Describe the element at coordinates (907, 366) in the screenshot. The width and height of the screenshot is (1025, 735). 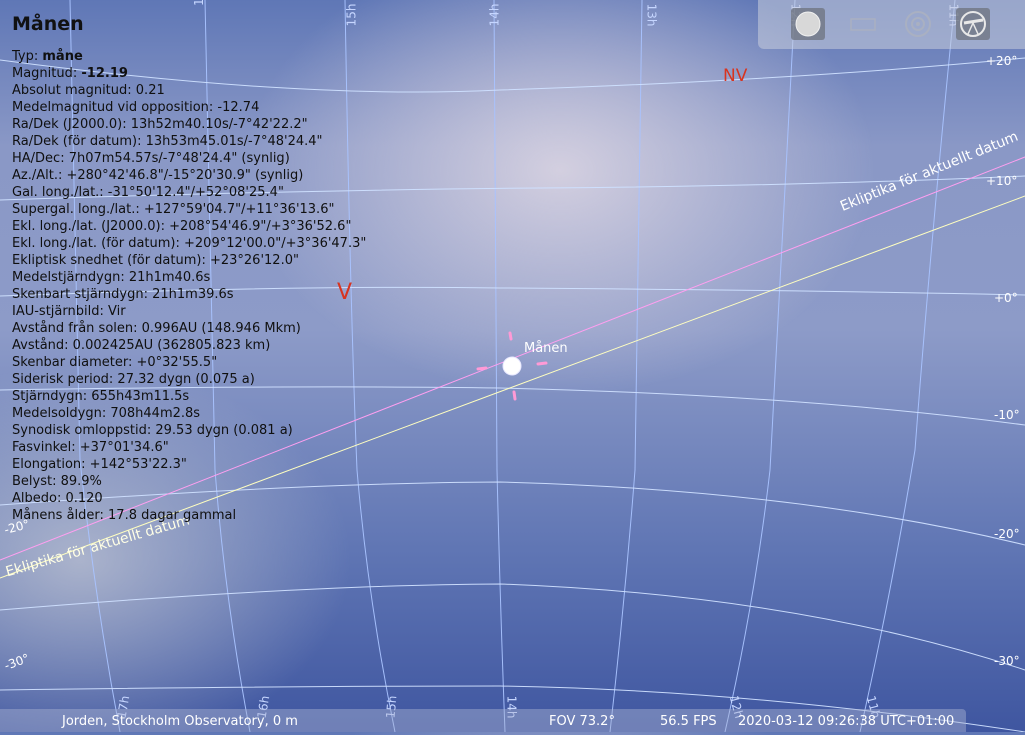
I see `meridian-11h` at that location.